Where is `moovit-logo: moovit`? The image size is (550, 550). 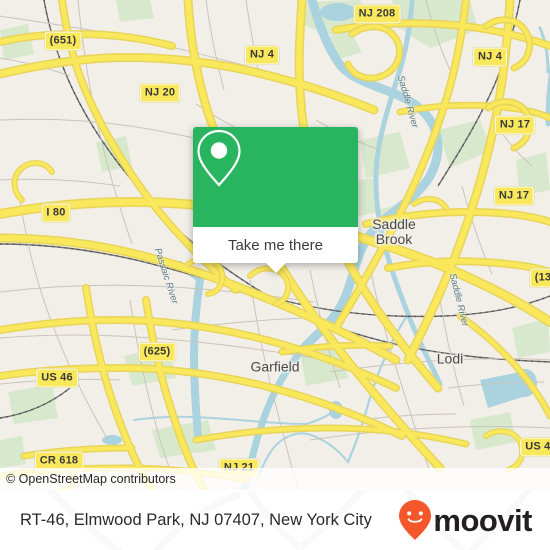 moovit-logo: moovit is located at coordinates (465, 520).